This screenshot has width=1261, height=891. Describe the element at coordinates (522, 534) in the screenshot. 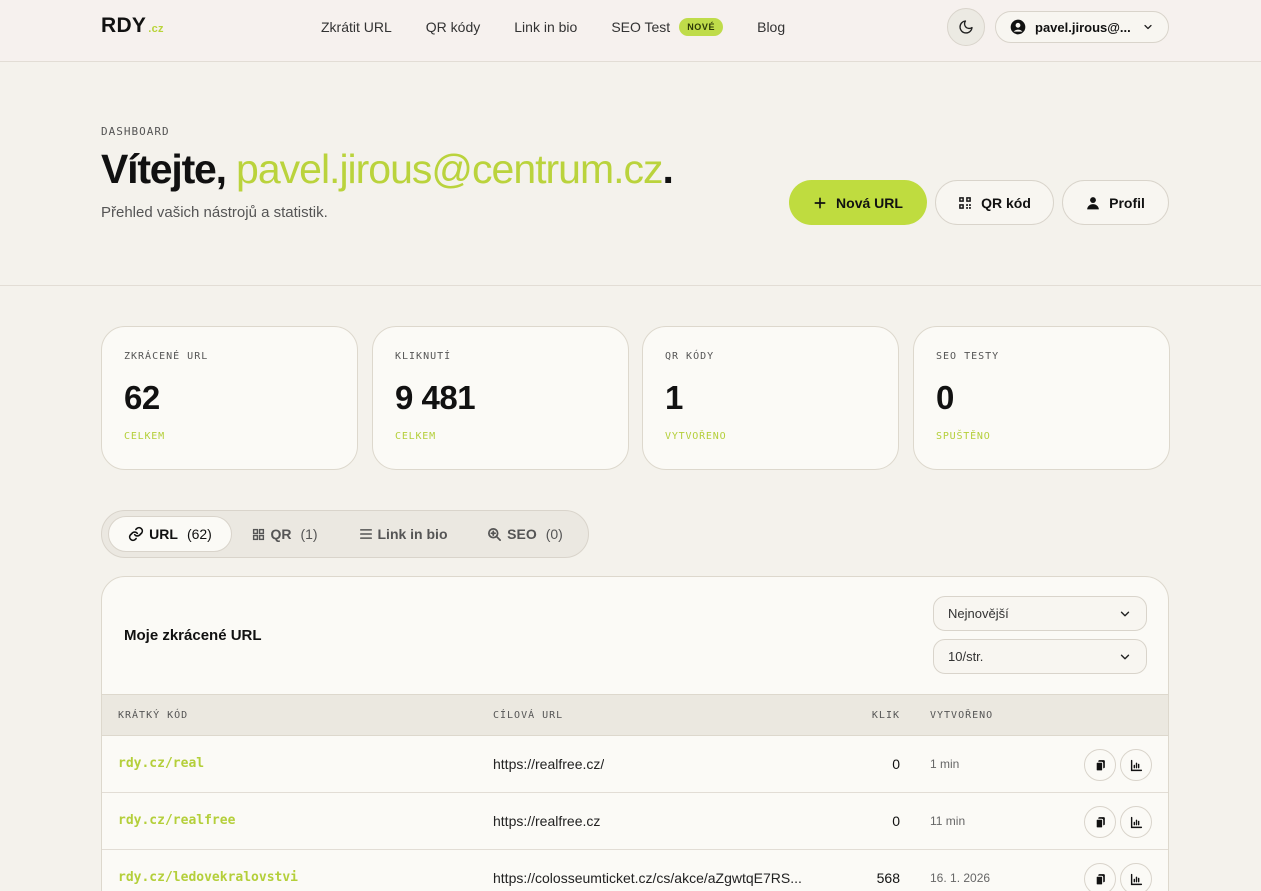

I see `tab-seo-label: SEO` at that location.